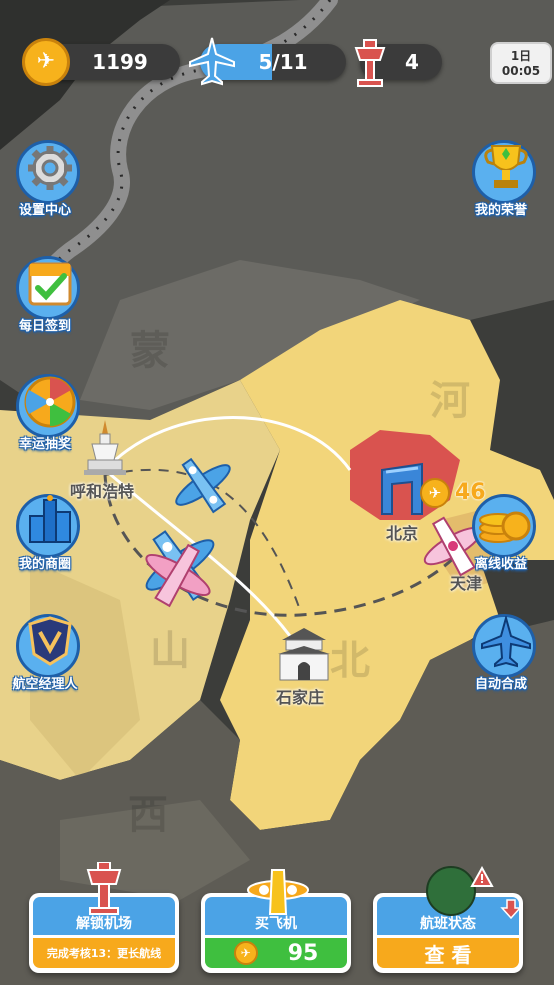 The width and height of the screenshot is (554, 985). I want to click on province-label: 山, so click(170, 651).